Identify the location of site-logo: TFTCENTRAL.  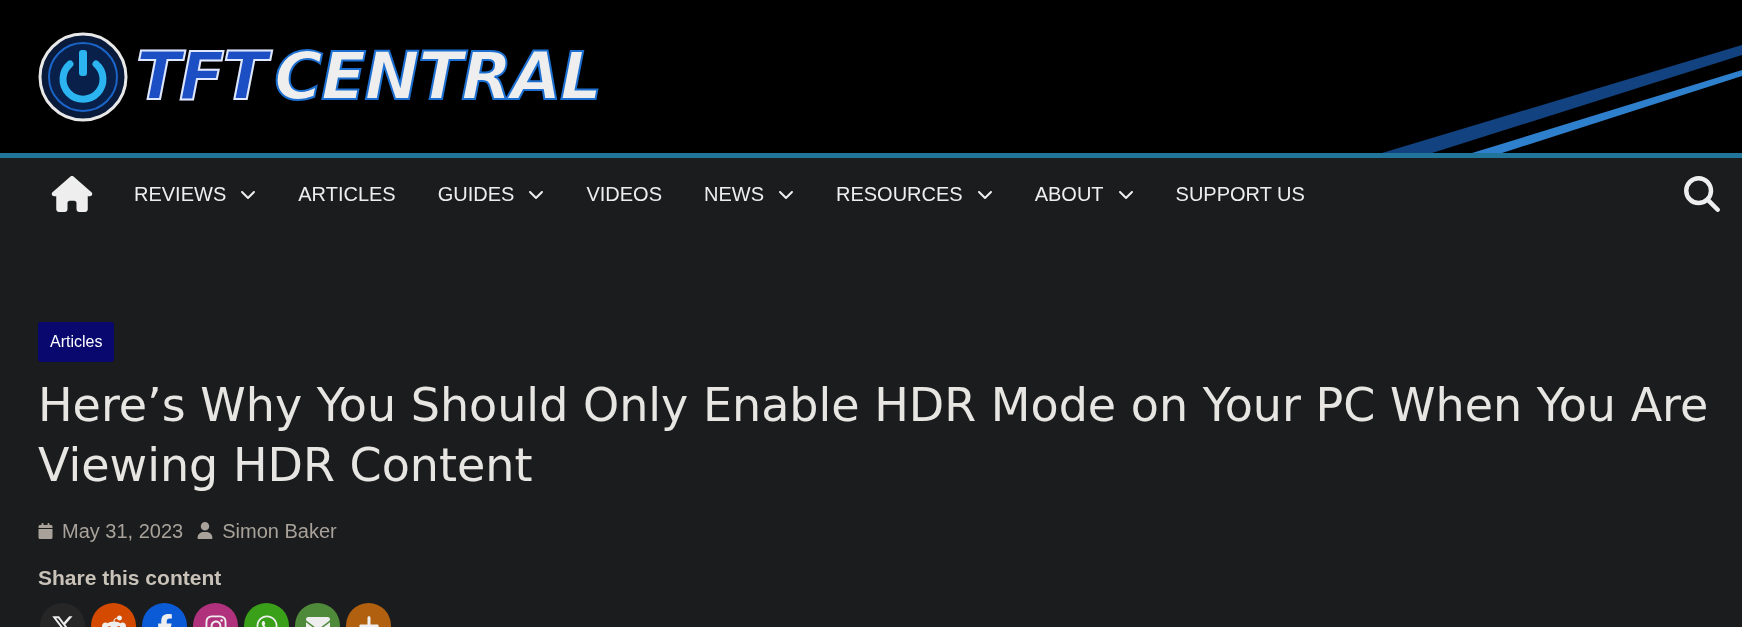
(319, 76).